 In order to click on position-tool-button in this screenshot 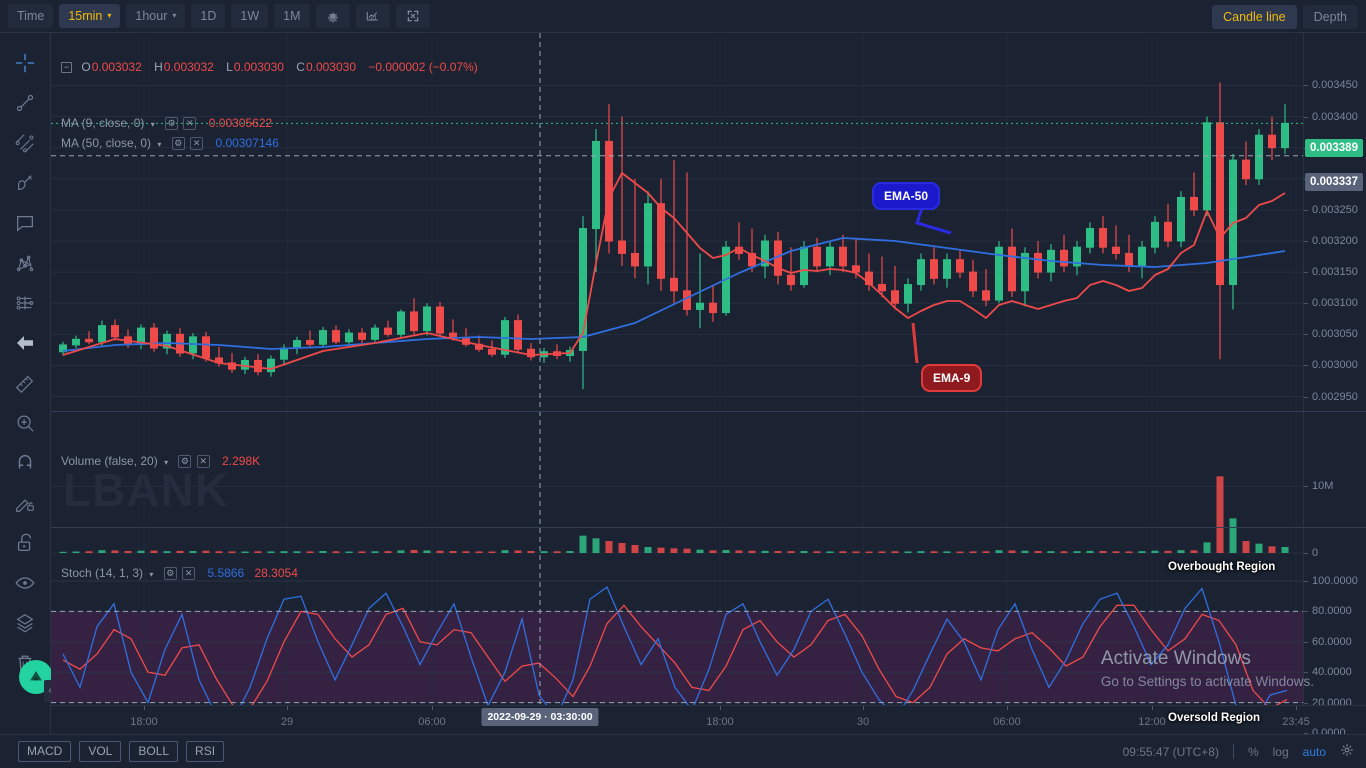, I will do `click(25, 303)`.